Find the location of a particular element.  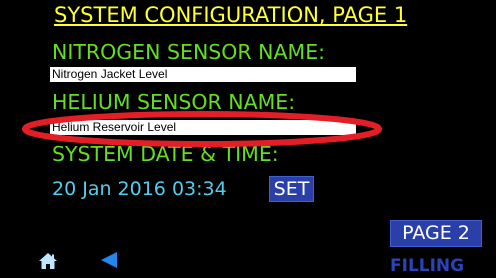

set-datetime-button: SET is located at coordinates (291, 189).